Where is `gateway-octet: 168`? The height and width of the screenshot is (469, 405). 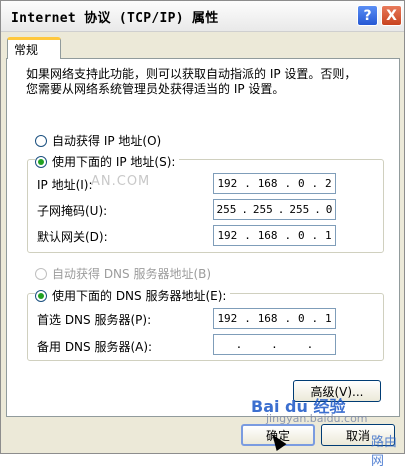
gateway-octet: 168 is located at coordinates (267, 235).